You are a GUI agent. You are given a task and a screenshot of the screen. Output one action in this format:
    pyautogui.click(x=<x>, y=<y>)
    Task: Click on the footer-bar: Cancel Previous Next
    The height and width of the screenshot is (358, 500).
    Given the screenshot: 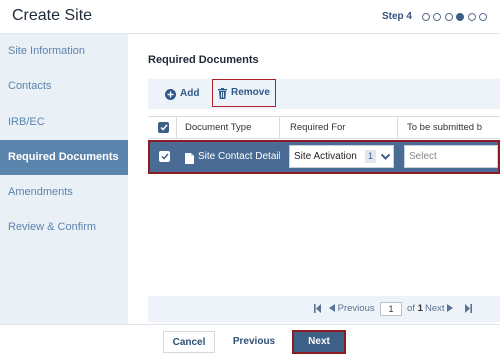 What is the action you would take?
    pyautogui.click(x=250, y=341)
    